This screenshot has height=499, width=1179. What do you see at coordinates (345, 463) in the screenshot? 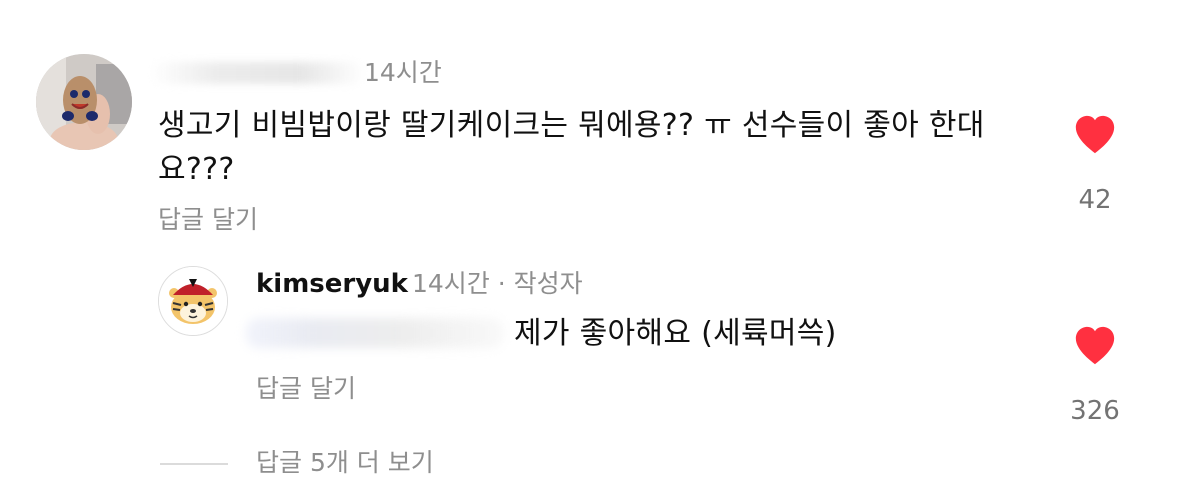
I see `view-more-replies-button: 답글 5개 더 보기` at bounding box center [345, 463].